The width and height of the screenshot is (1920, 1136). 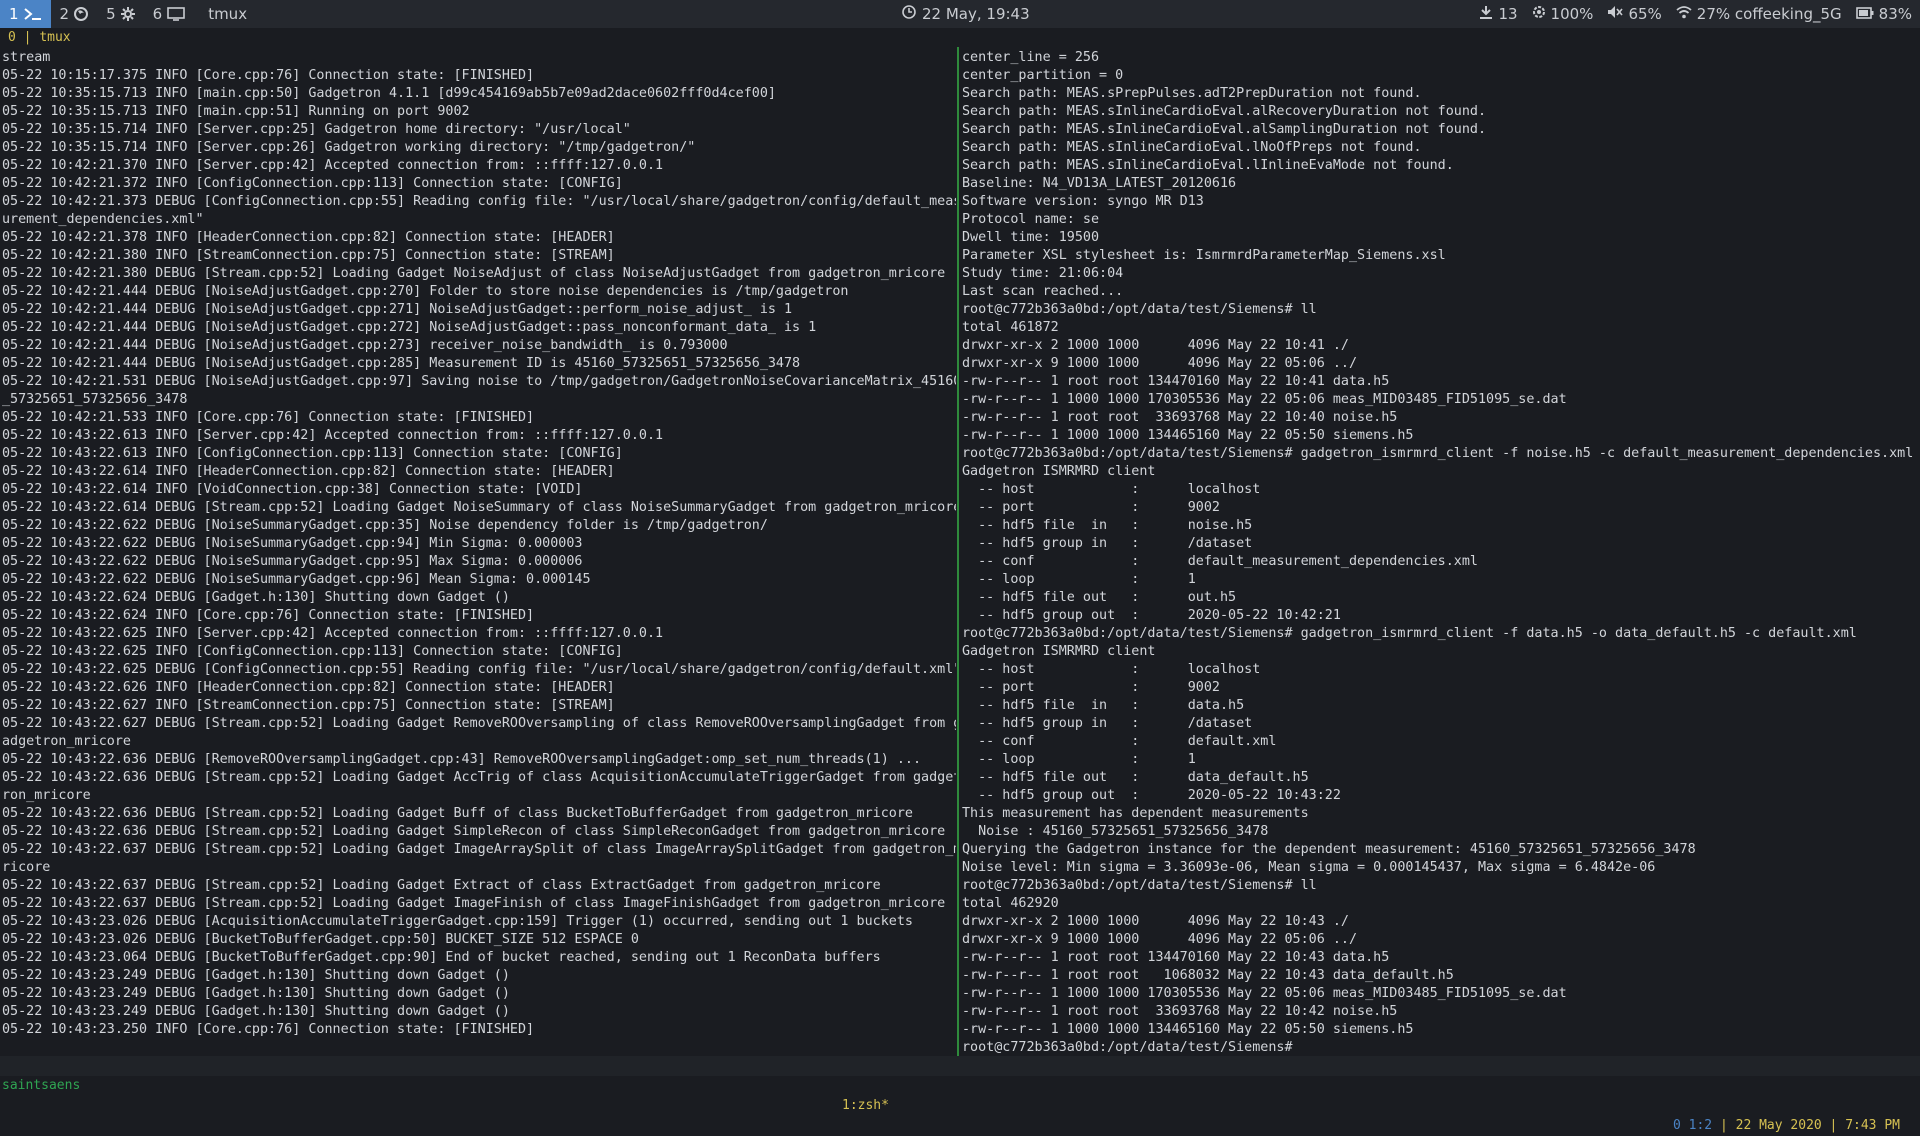 I want to click on tmux-time: 7:43 PM, so click(x=1872, y=1125).